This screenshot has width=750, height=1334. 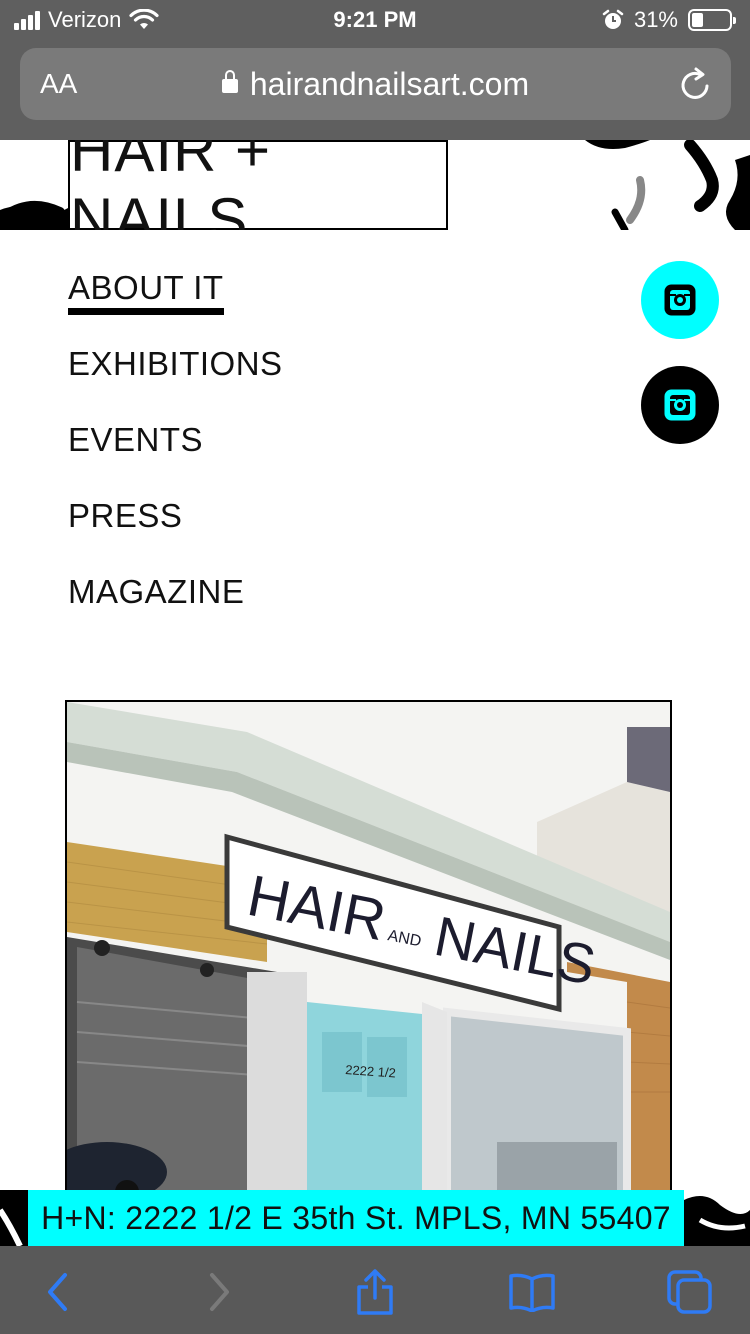 I want to click on logo-text: HAIR + NAILS, so click(x=171, y=185).